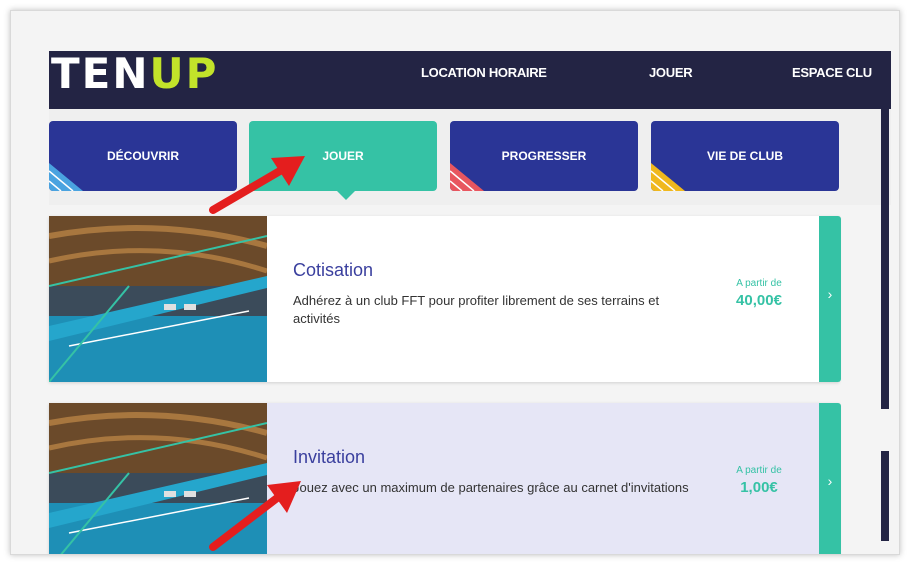 The width and height of the screenshot is (909, 565). What do you see at coordinates (346, 194) in the screenshot?
I see `active-tab-pointer` at bounding box center [346, 194].